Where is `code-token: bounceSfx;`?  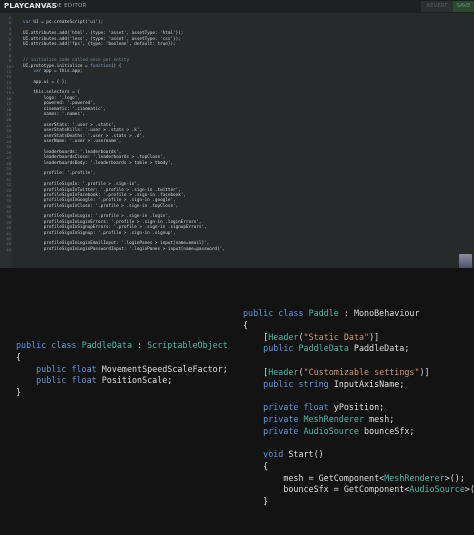 code-token: bounceSfx; is located at coordinates (386, 430).